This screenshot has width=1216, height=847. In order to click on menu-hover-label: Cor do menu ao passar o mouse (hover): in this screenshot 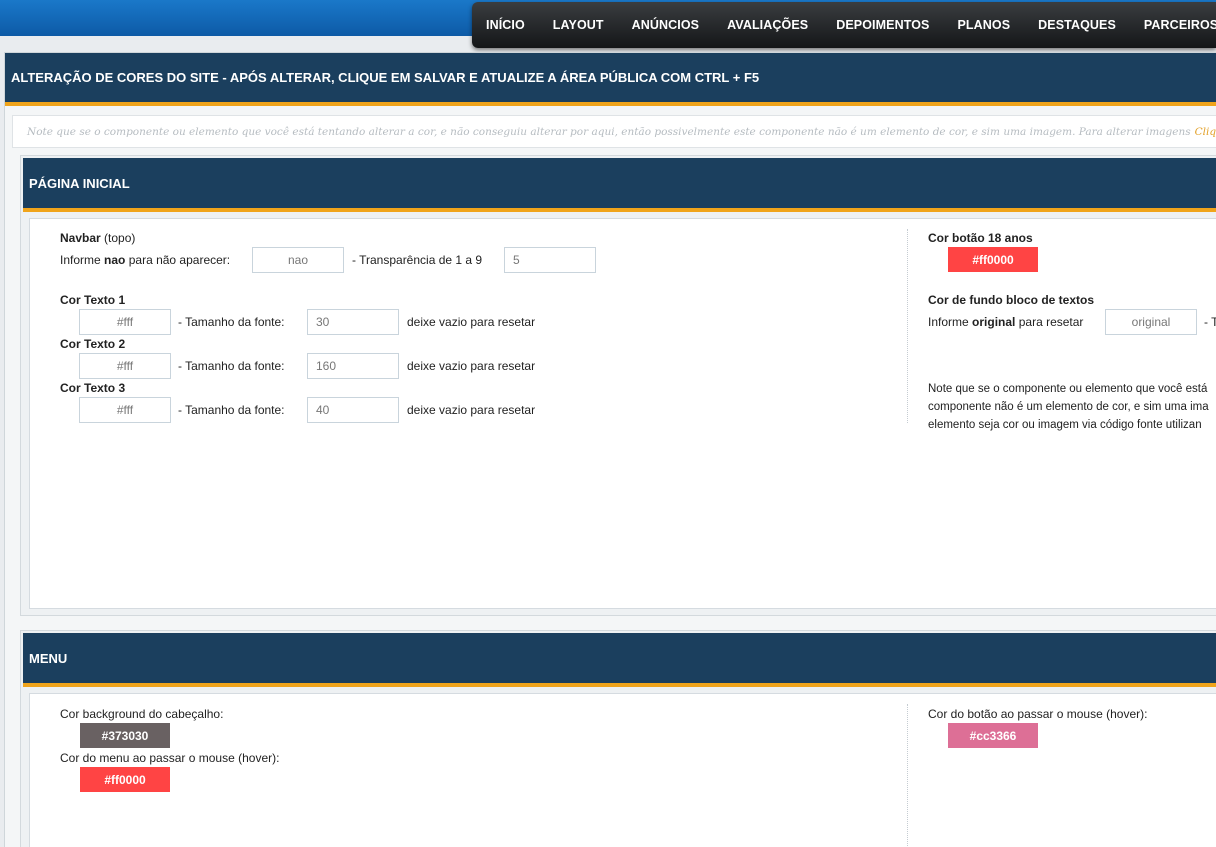, I will do `click(170, 758)`.